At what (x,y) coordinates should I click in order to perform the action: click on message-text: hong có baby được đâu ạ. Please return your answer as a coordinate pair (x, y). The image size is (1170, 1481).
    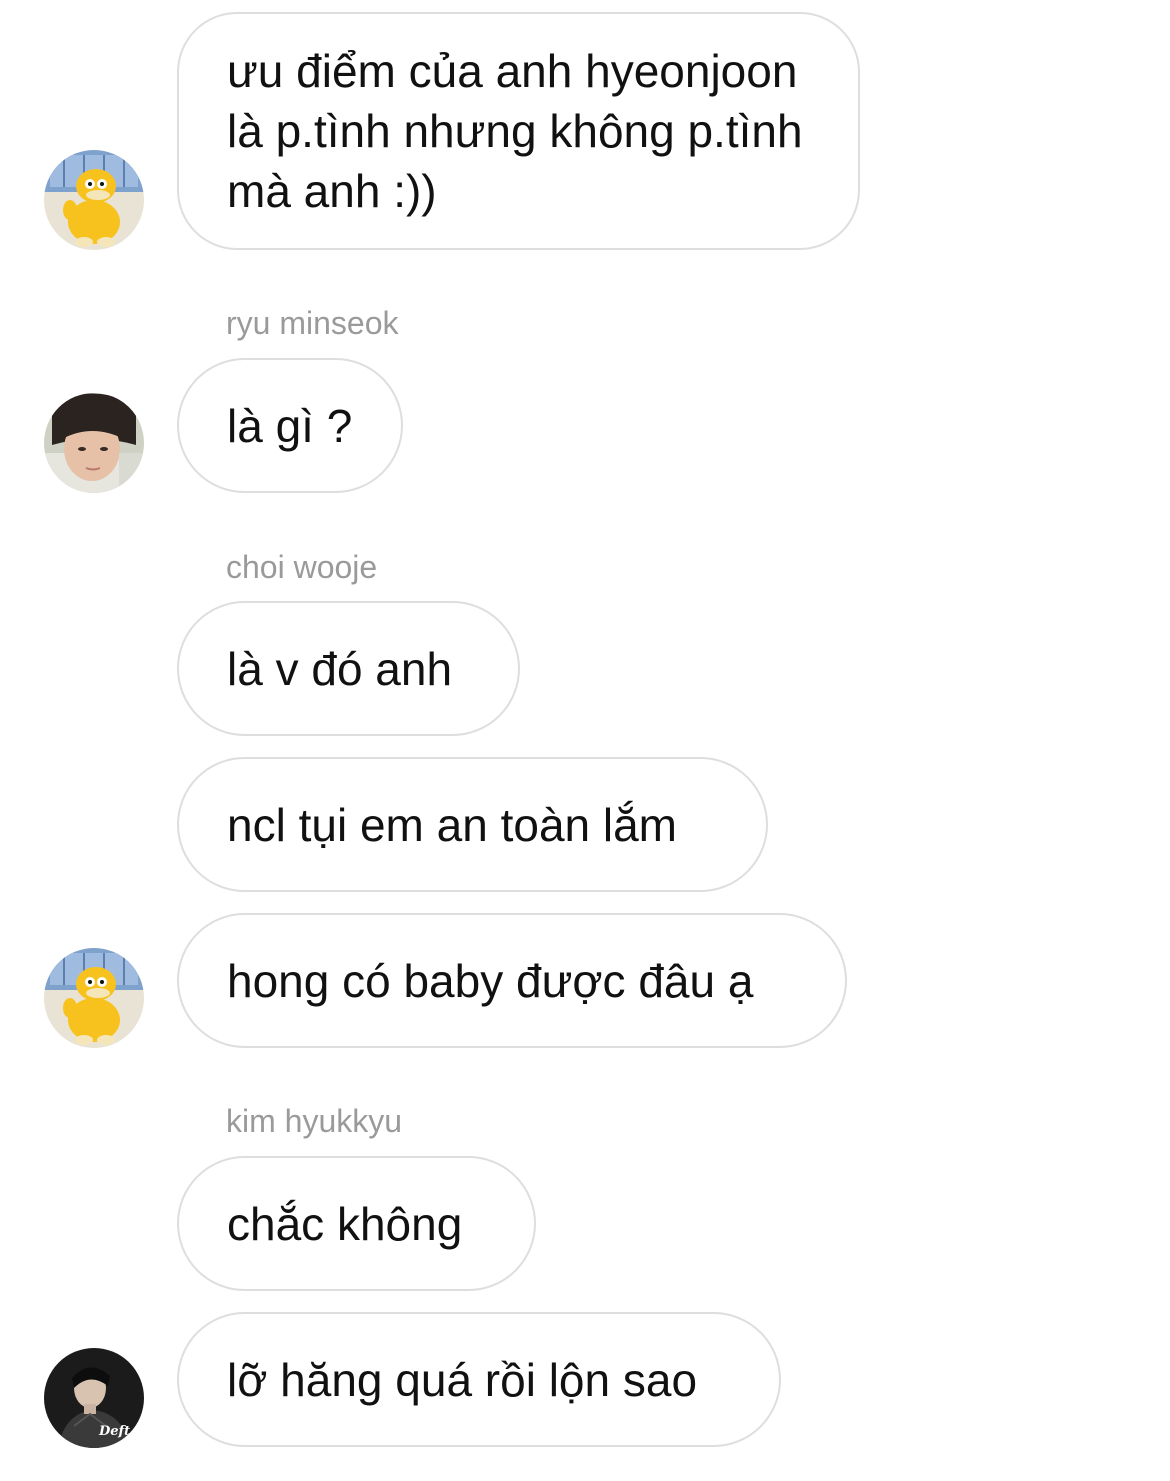
    Looking at the image, I should click on (490, 980).